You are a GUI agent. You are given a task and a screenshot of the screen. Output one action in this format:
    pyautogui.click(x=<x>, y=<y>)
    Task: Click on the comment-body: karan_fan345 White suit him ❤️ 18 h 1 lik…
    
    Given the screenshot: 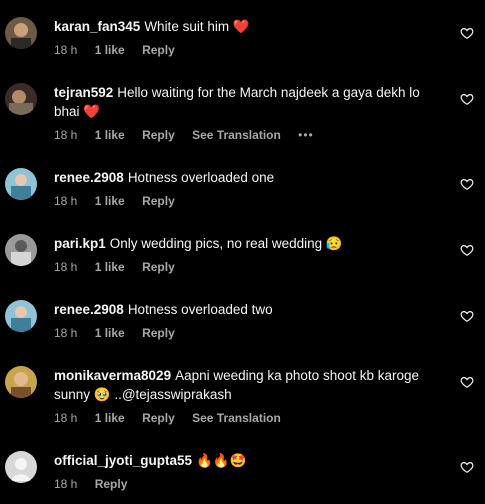 What is the action you would take?
    pyautogui.click(x=249, y=37)
    